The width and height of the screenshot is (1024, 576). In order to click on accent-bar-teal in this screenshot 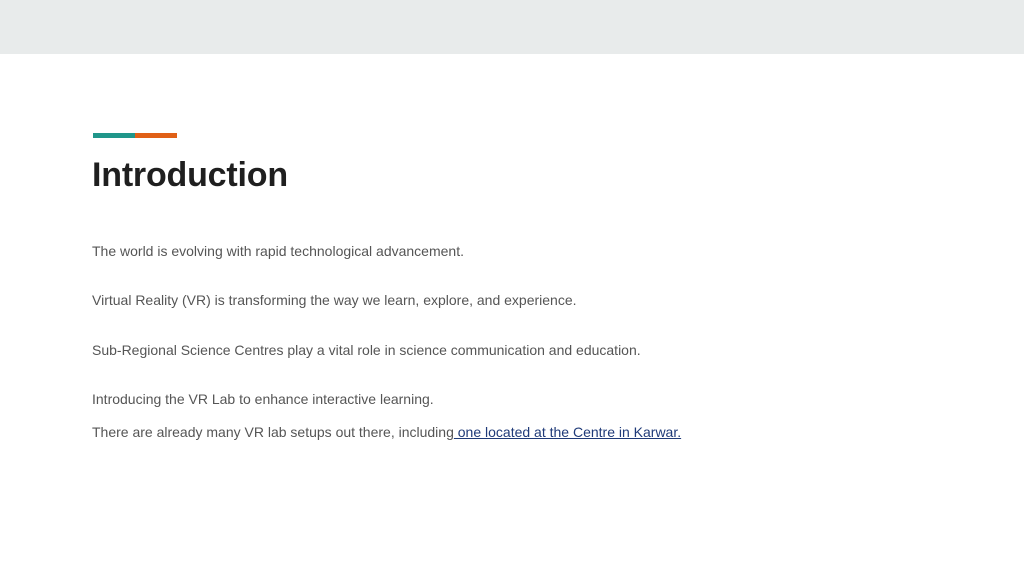, I will do `click(114, 135)`.